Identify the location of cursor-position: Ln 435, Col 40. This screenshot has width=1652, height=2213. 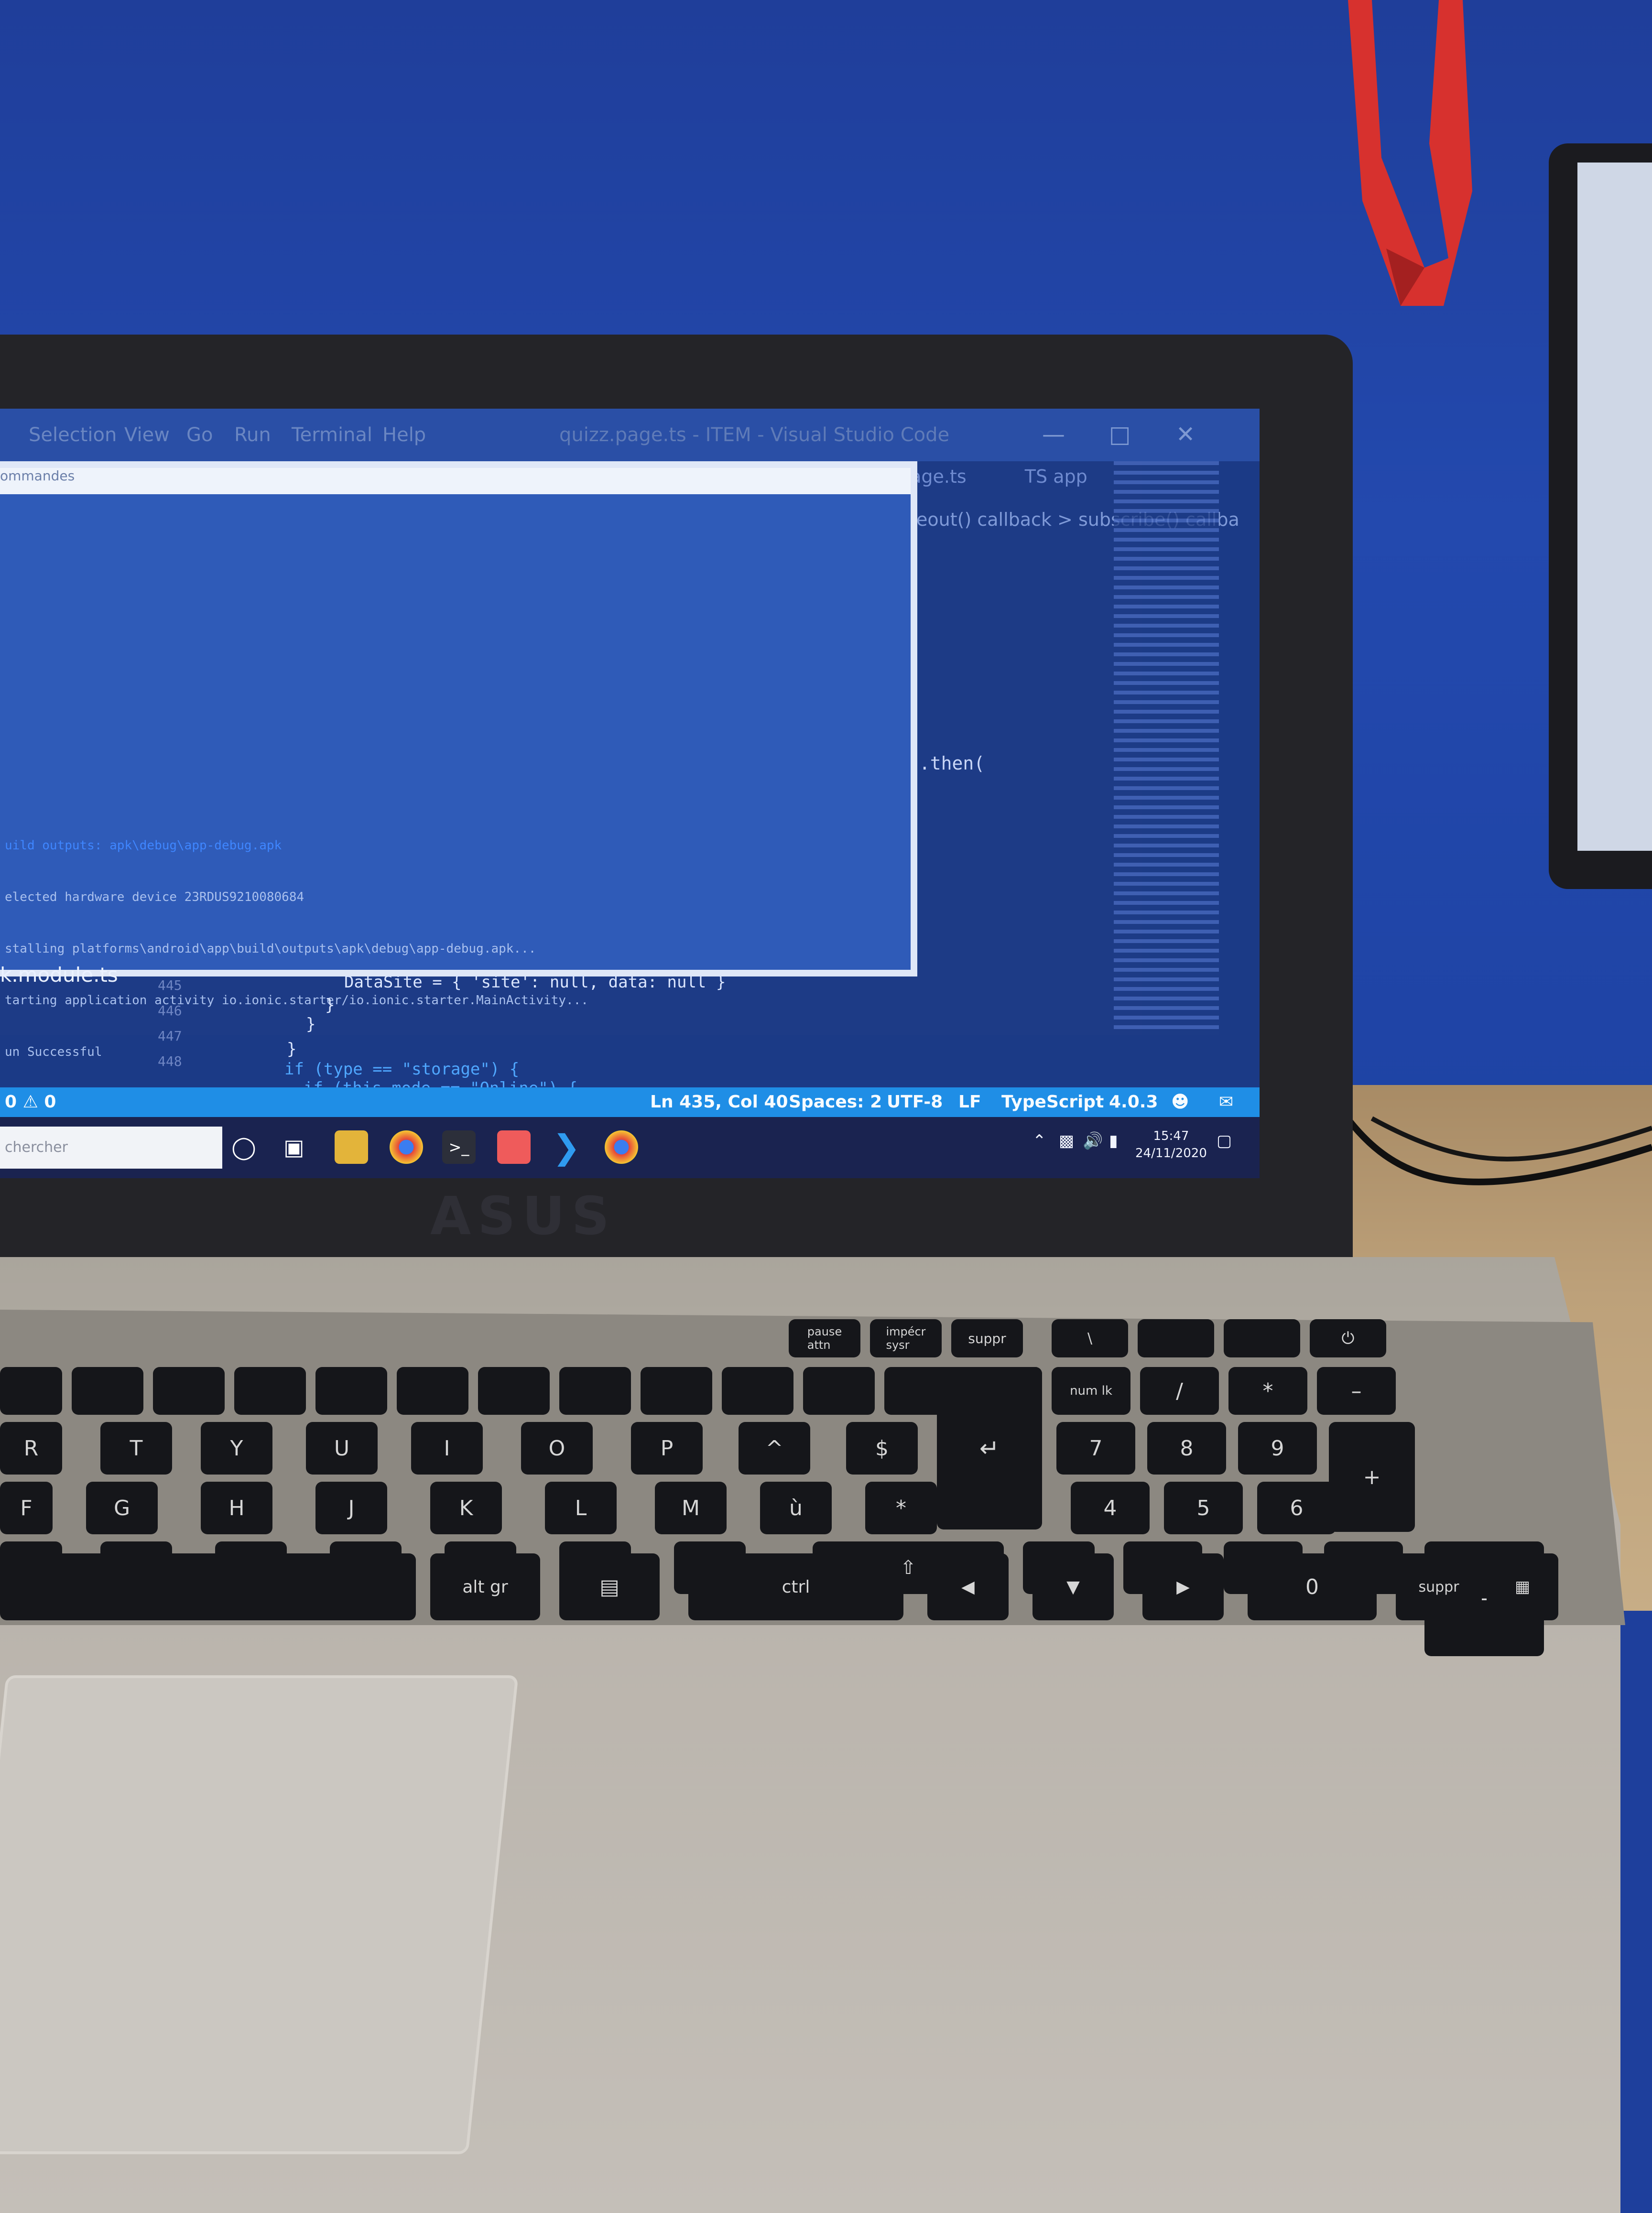
(719, 1102).